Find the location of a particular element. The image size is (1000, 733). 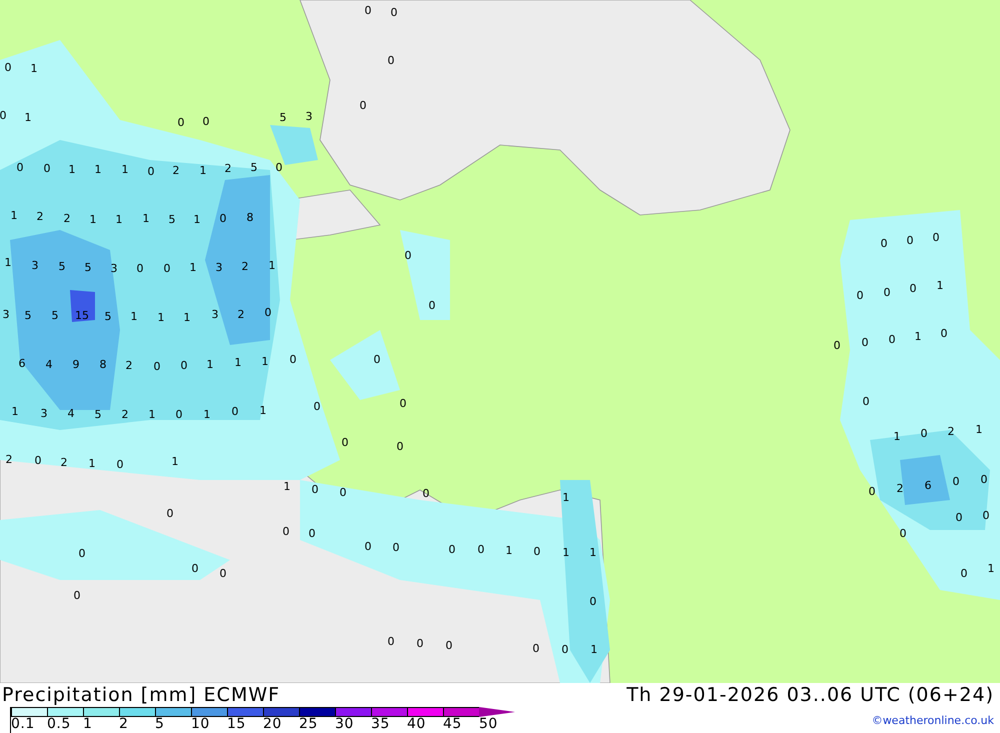

legend-label: 40 is located at coordinates (416, 724).